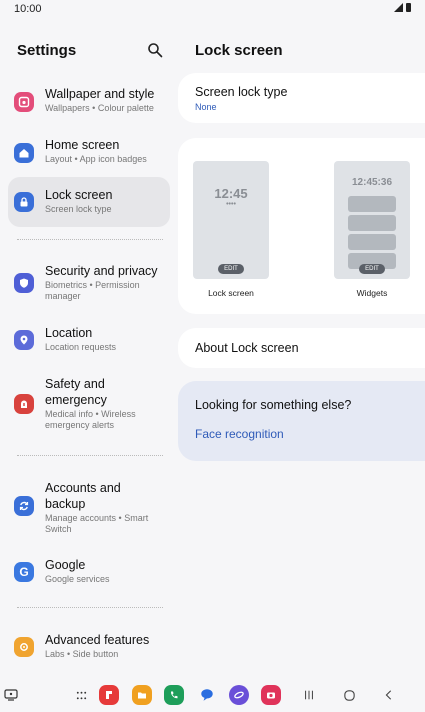 Image resolution: width=425 pixels, height=712 pixels. What do you see at coordinates (24, 202) in the screenshot?
I see `lock-icon` at bounding box center [24, 202].